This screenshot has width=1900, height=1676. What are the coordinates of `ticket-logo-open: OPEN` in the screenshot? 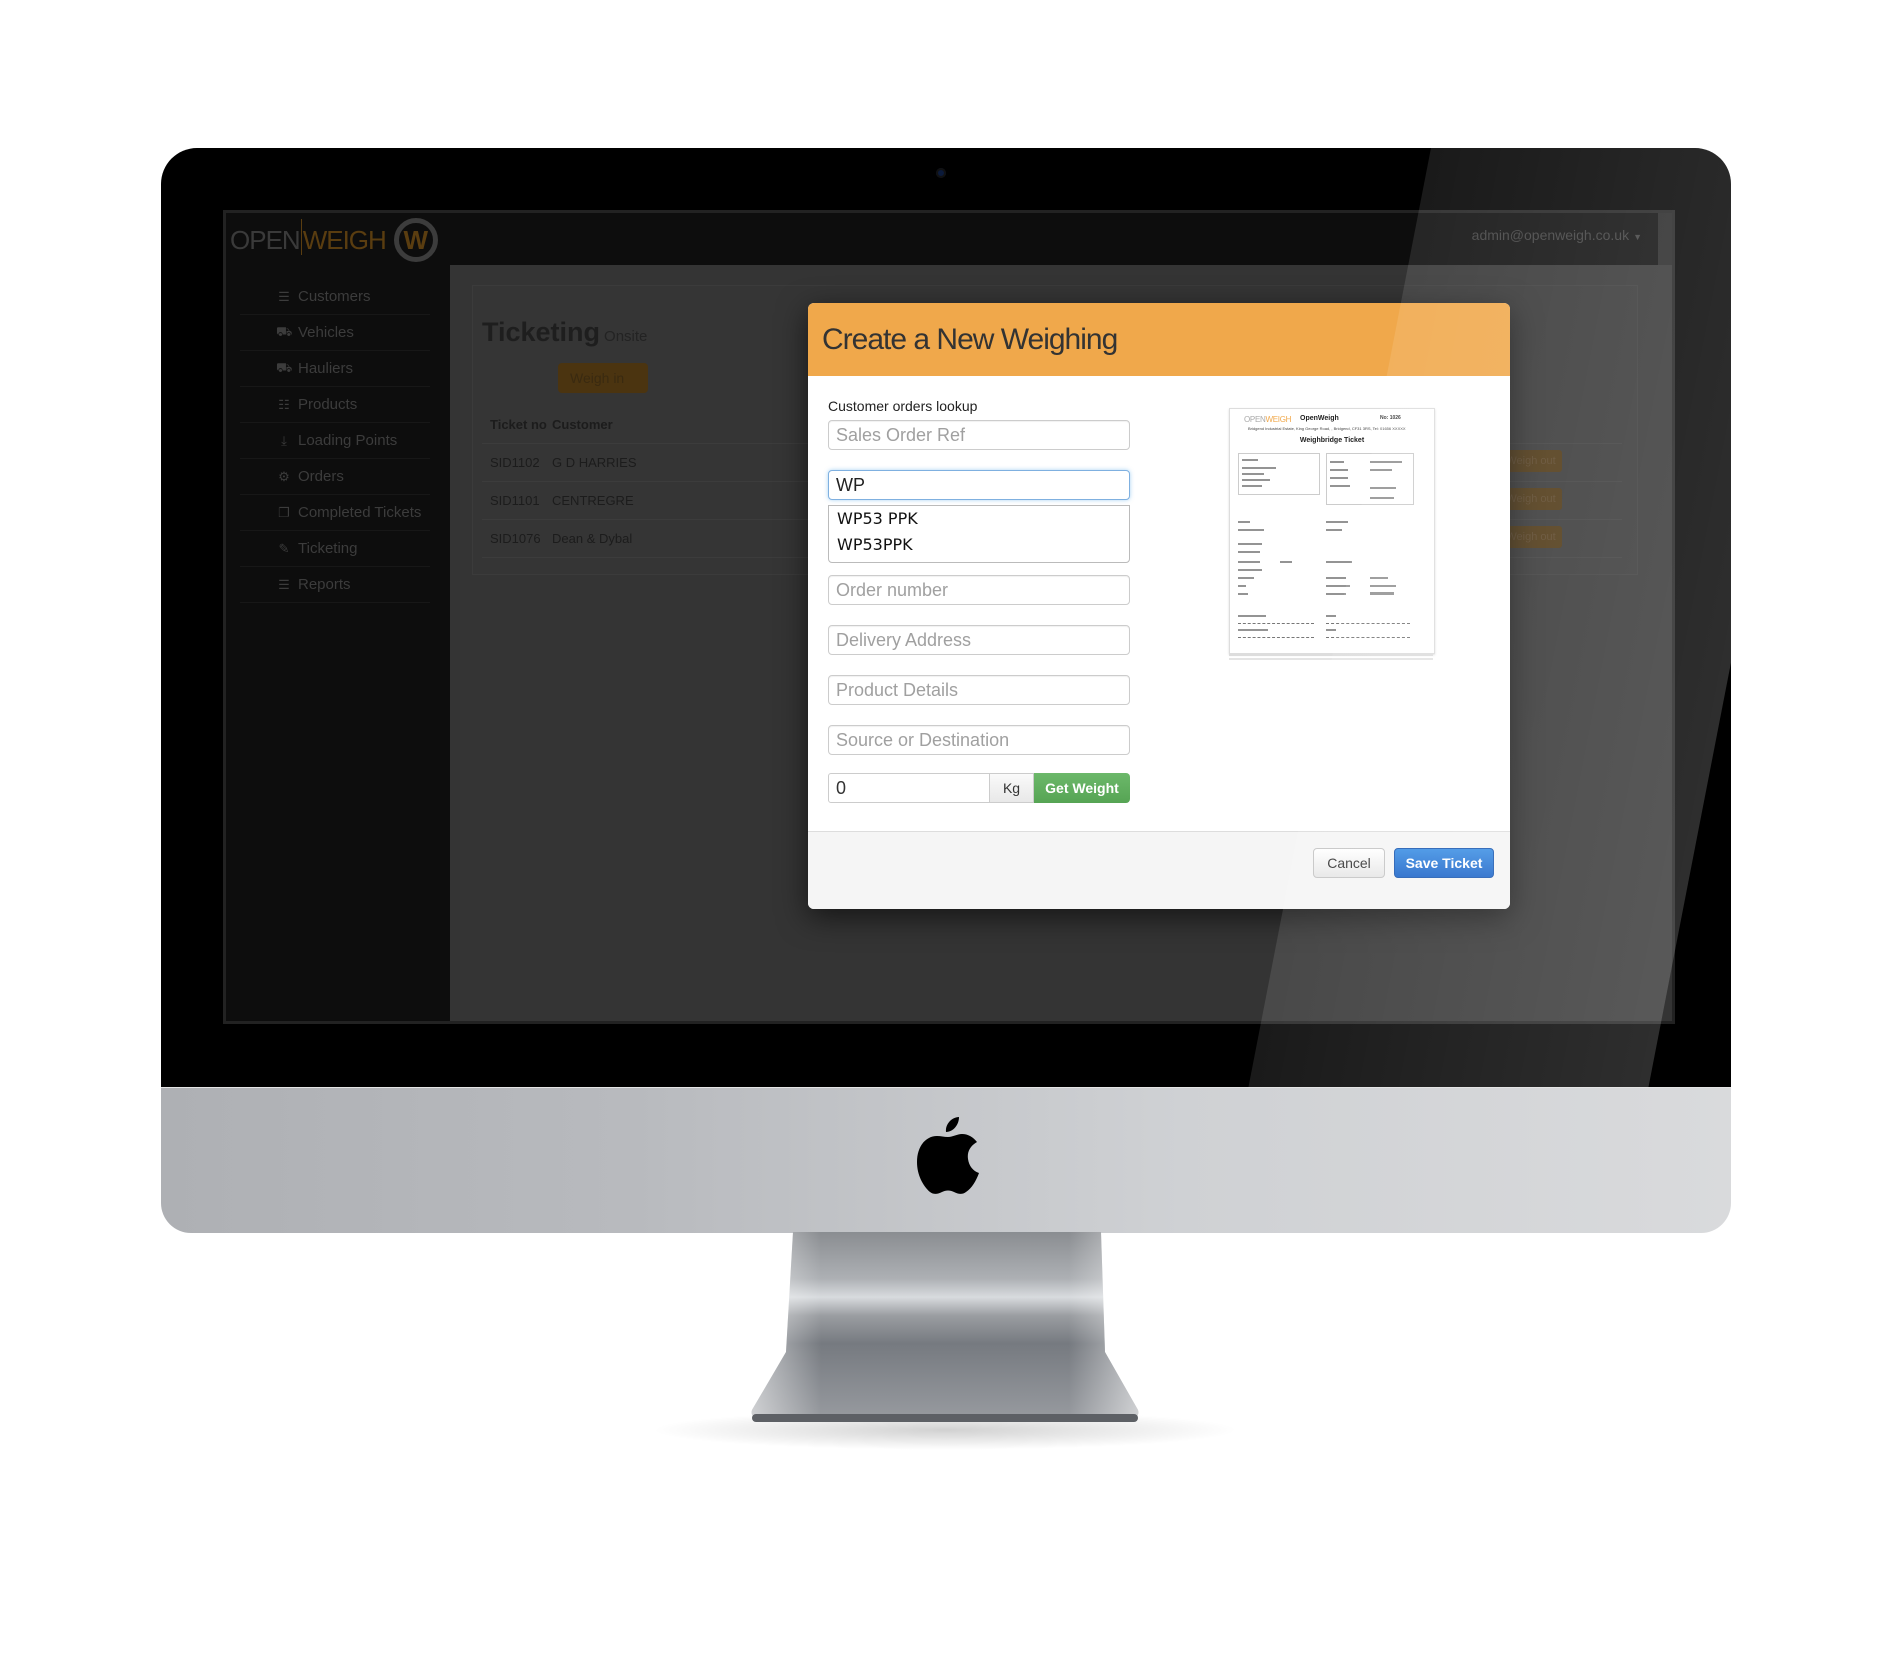 It's located at (1255, 419).